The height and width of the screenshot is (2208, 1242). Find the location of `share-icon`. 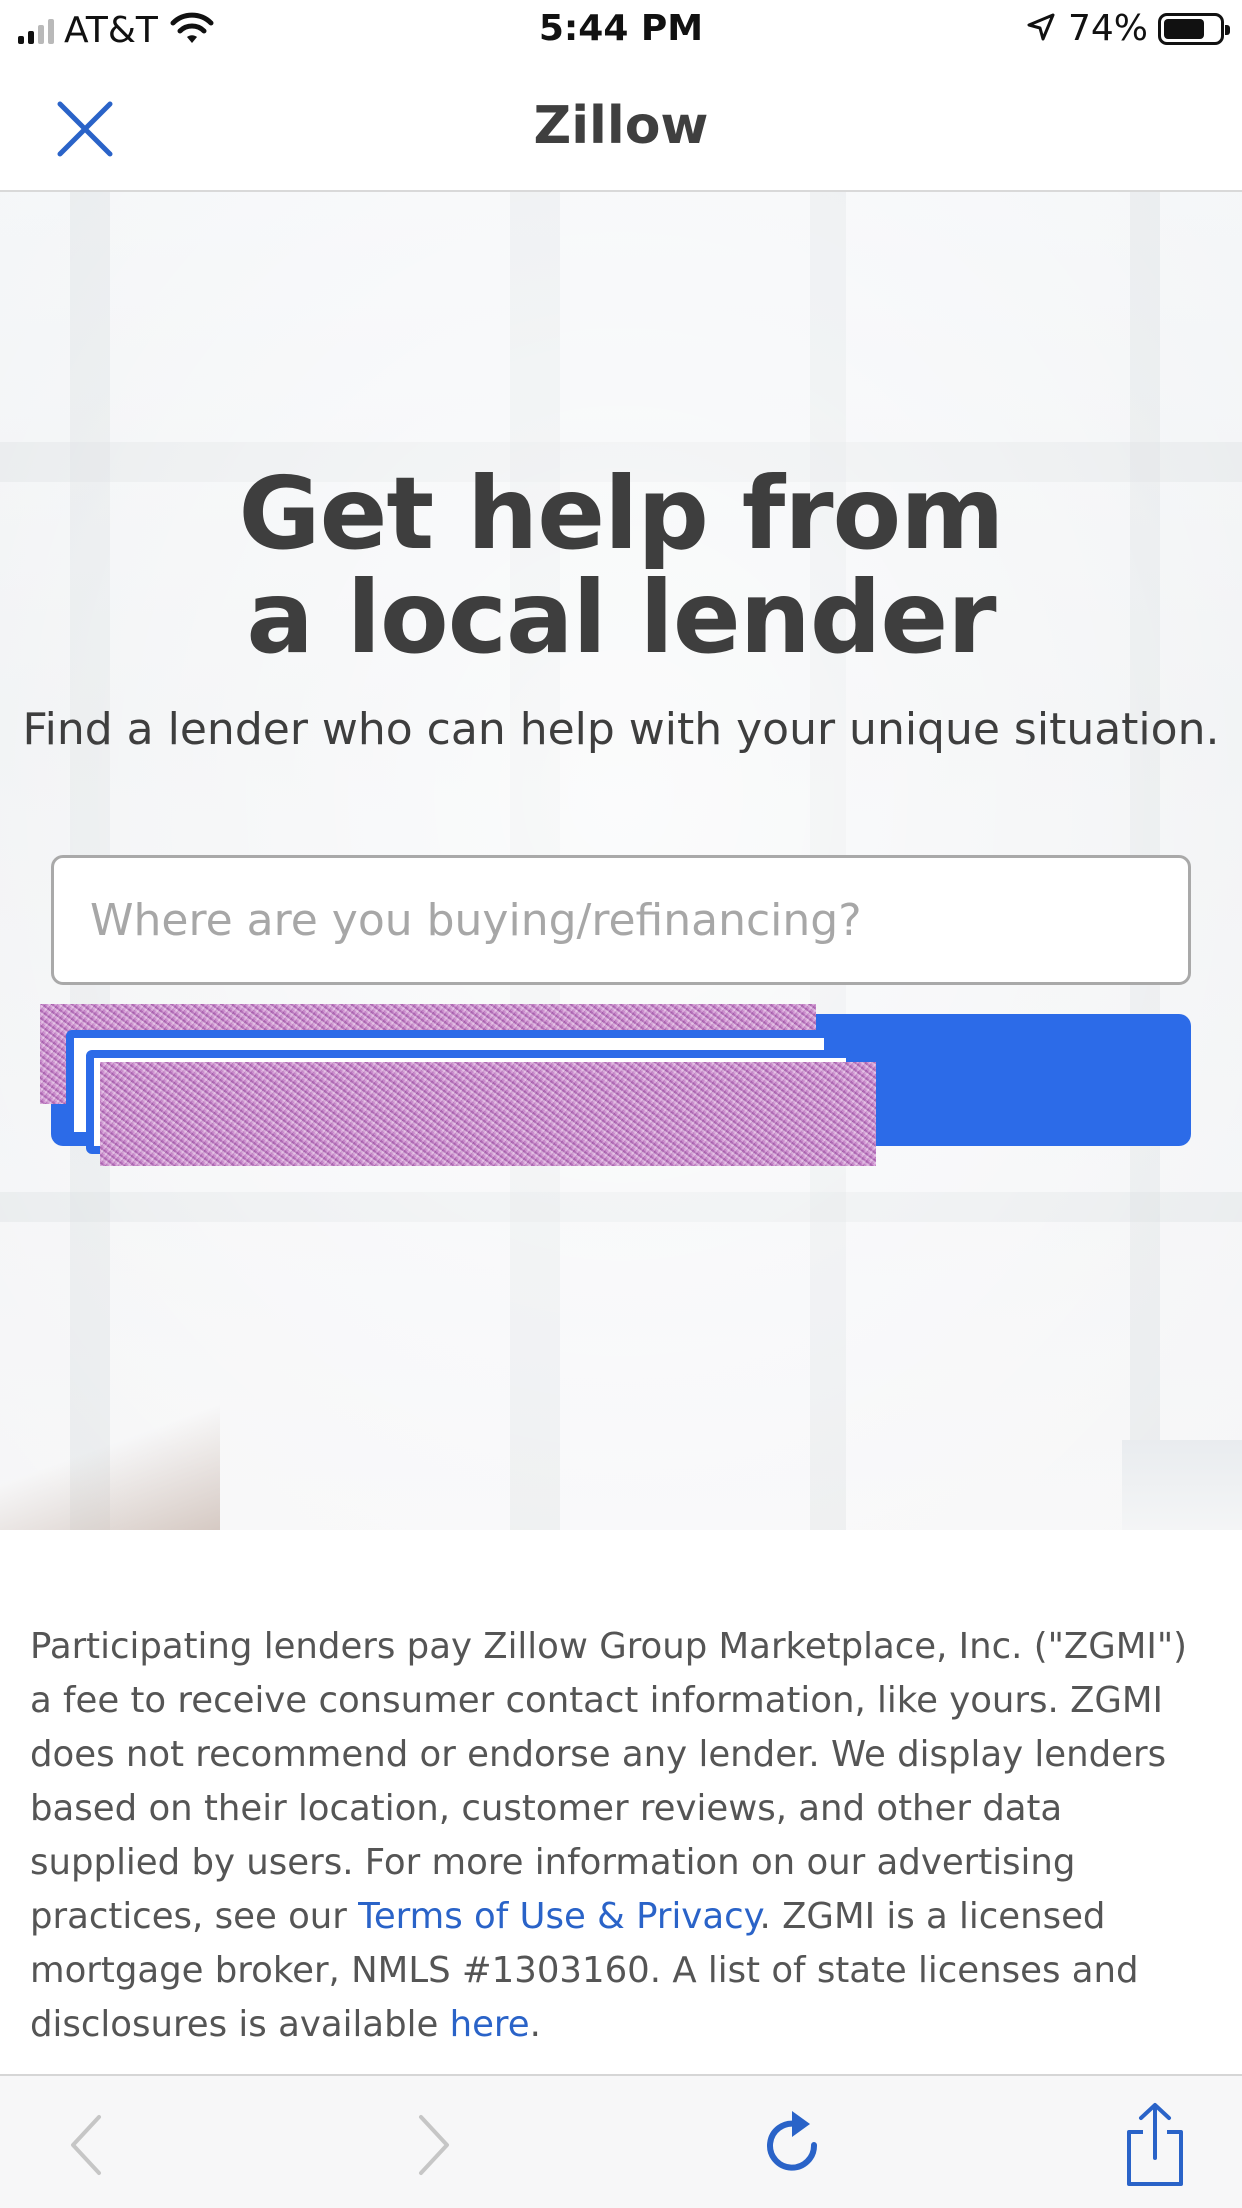

share-icon is located at coordinates (1155, 2144).